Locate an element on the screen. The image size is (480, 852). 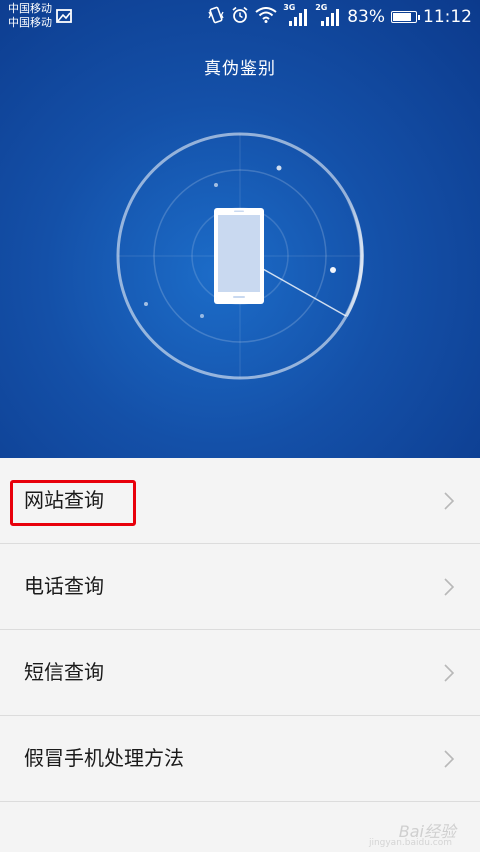
battery-icon is located at coordinates (405, 17).